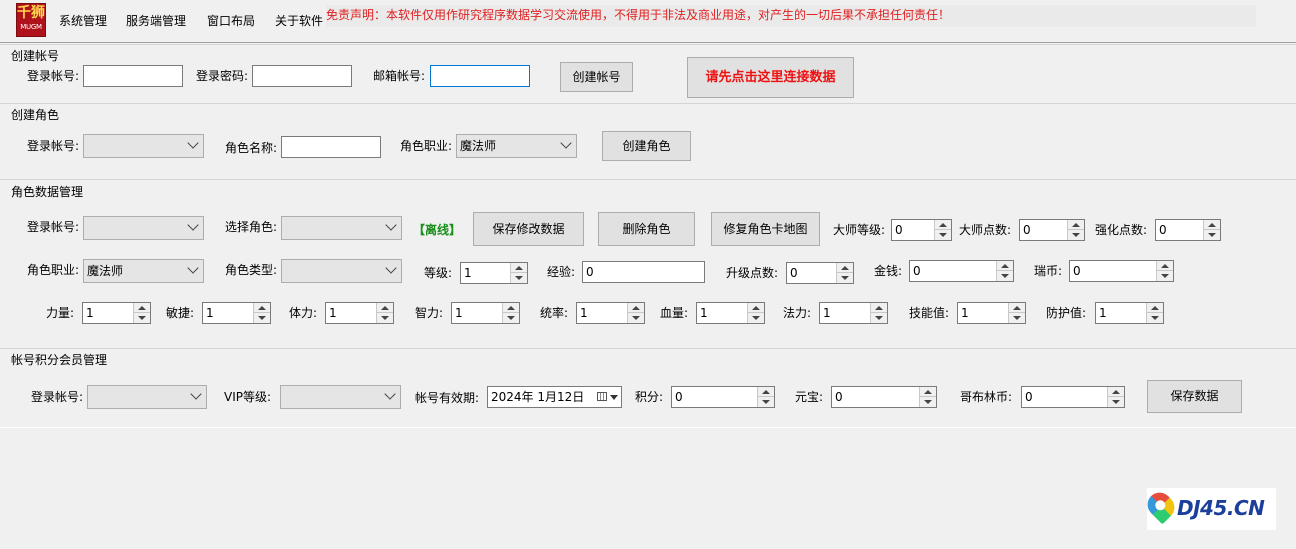  I want to click on rd-money-stepper: 0, so click(961, 271).